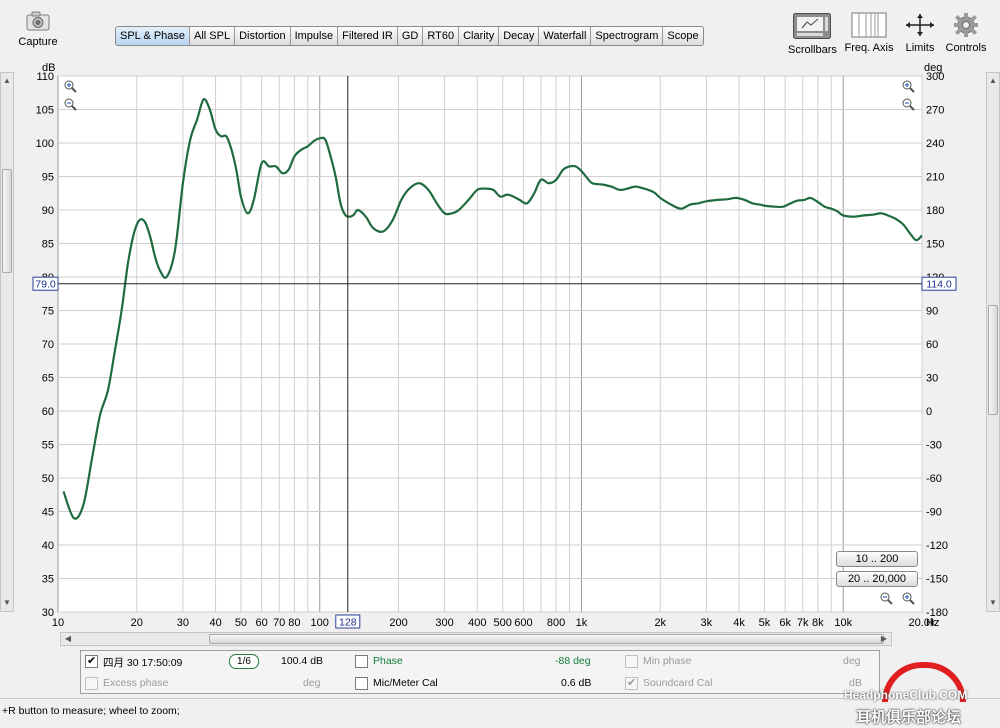  What do you see at coordinates (707, 623) in the screenshot?
I see `x-tick-label: 3k` at bounding box center [707, 623].